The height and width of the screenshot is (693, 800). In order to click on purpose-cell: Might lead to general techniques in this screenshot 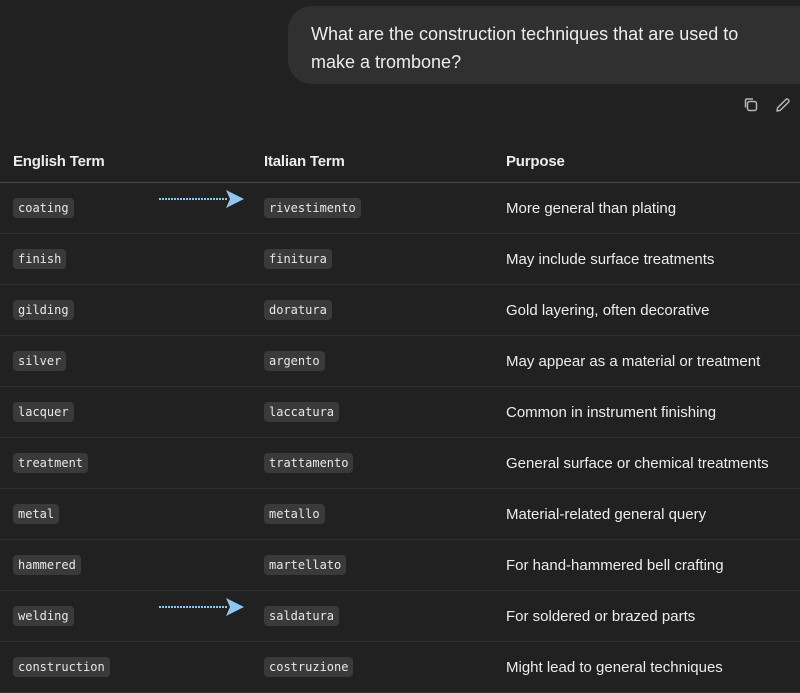, I will do `click(614, 667)`.